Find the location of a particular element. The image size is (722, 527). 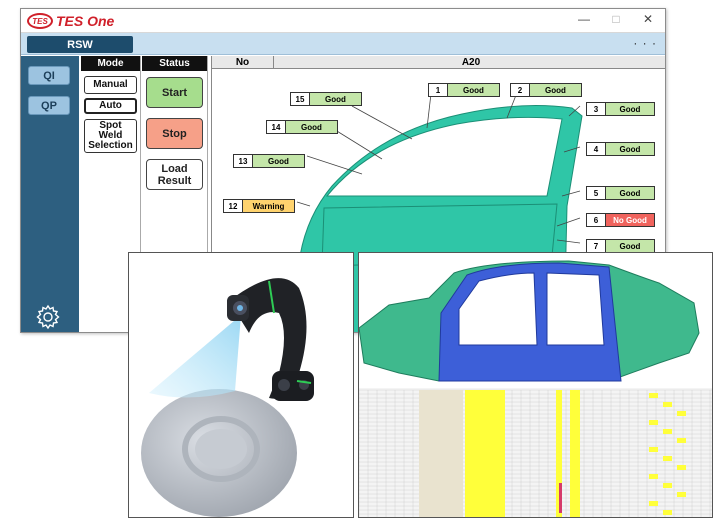

weld-label-12: 12 Warning is located at coordinates (259, 206).